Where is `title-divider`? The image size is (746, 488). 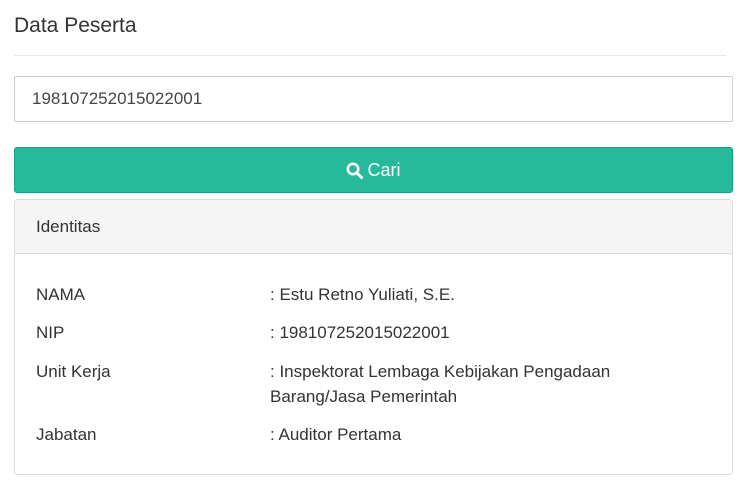
title-divider is located at coordinates (370, 55).